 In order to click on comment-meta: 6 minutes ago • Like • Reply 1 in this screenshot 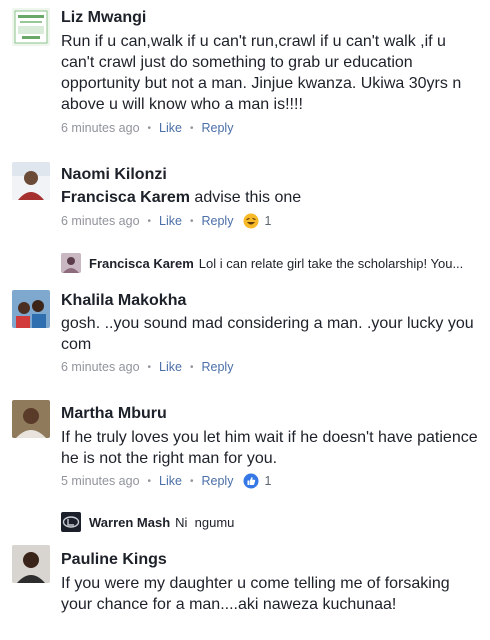, I will do `click(166, 221)`.